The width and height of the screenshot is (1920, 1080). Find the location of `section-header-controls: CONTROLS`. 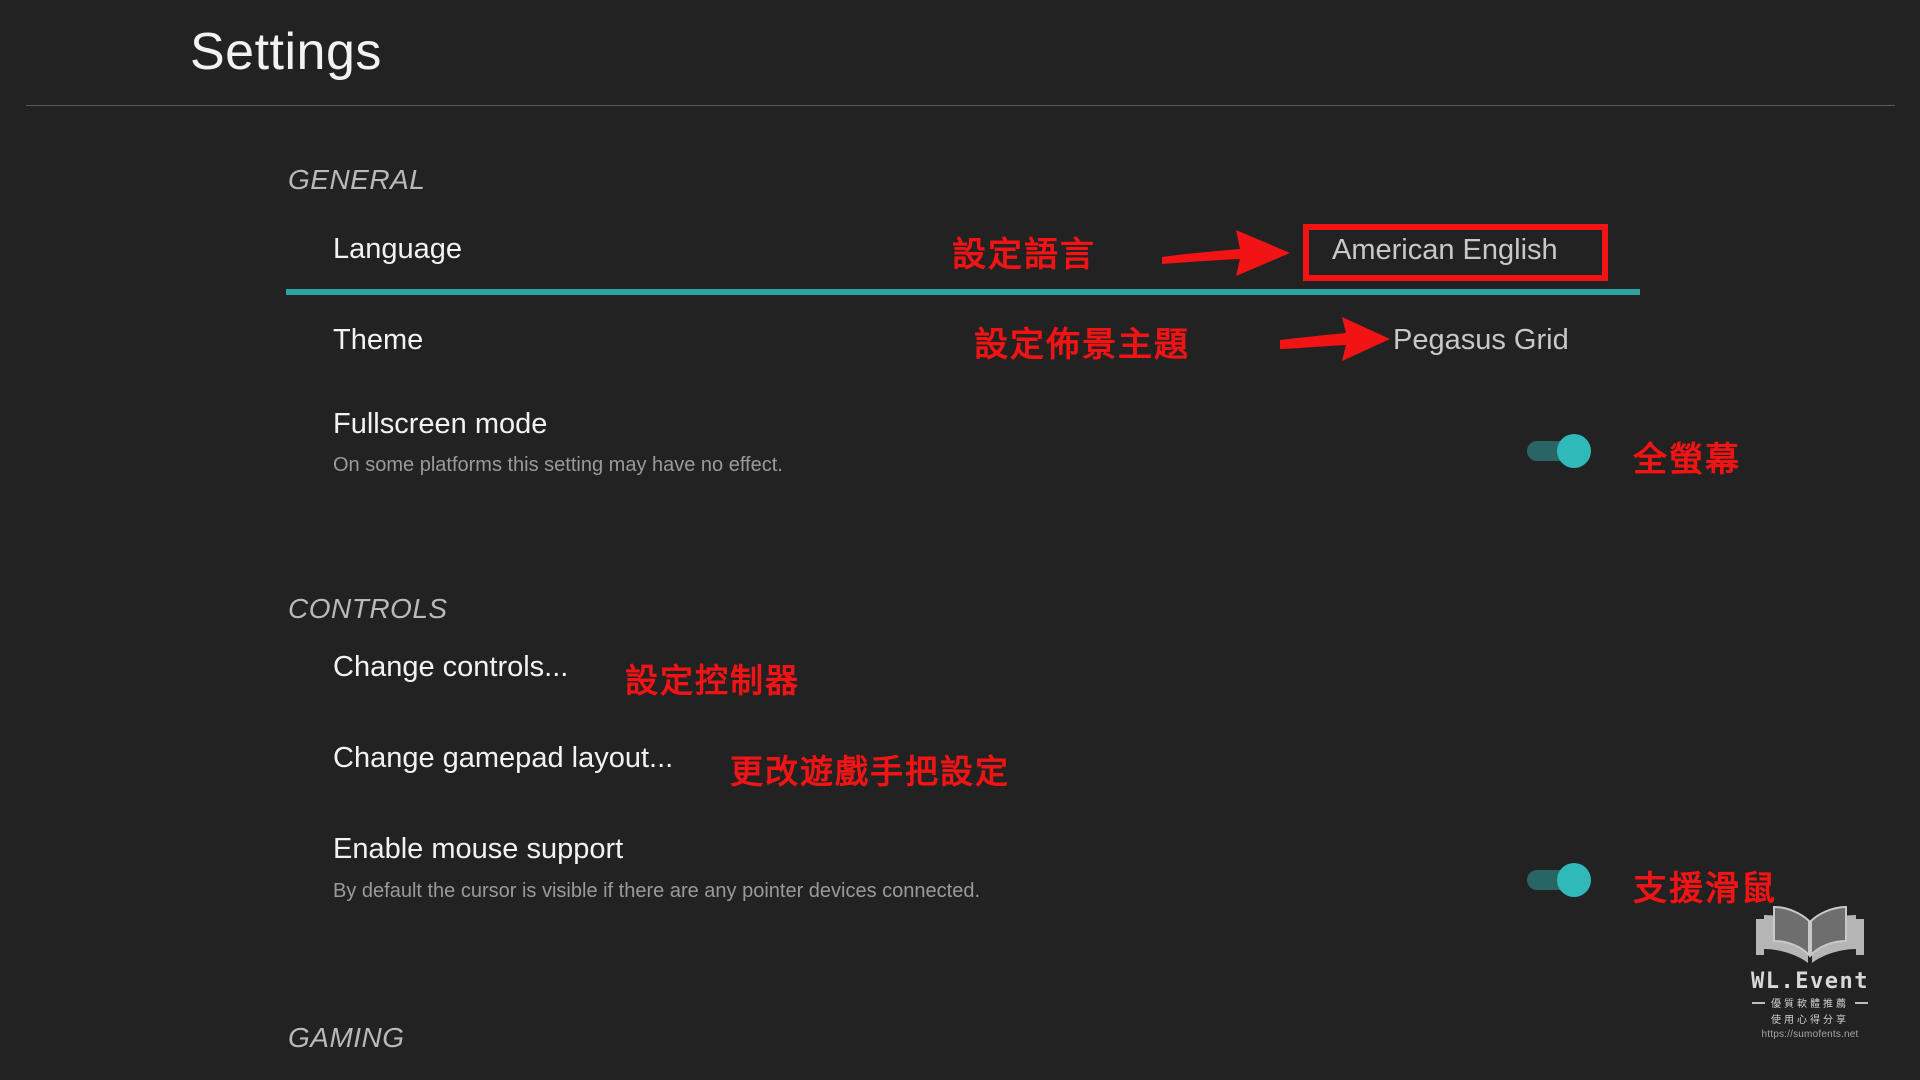

section-header-controls: CONTROLS is located at coordinates (368, 608).